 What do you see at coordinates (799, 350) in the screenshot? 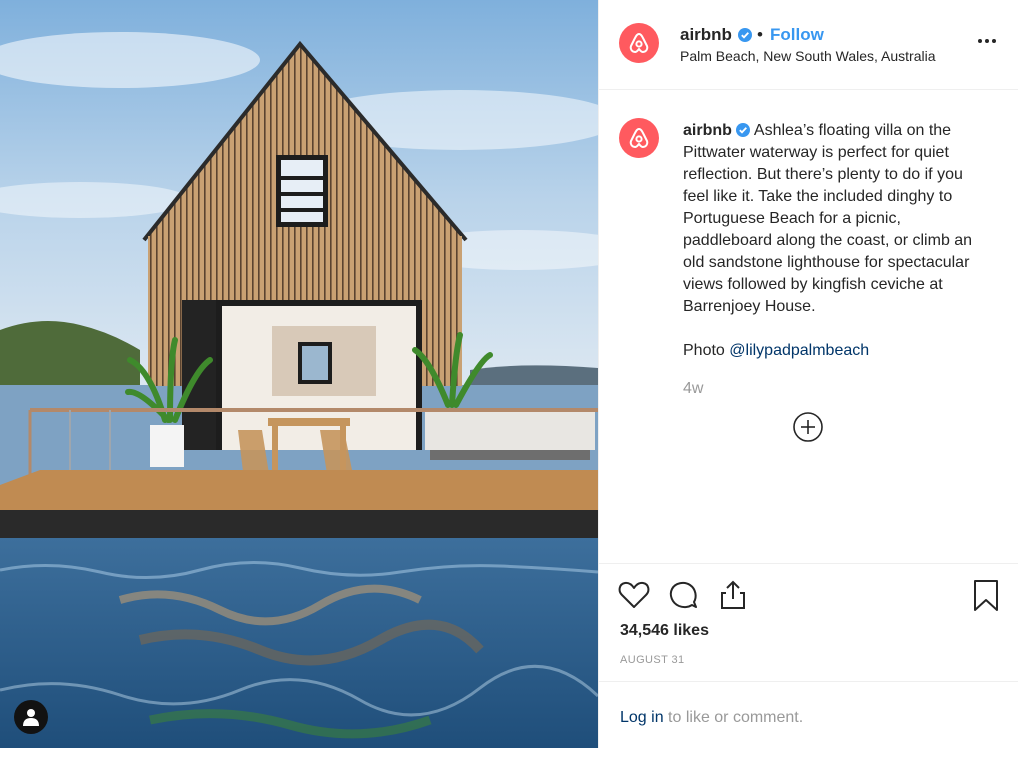
I see `photo-credit-handle: @lilypadpalmbeach` at bounding box center [799, 350].